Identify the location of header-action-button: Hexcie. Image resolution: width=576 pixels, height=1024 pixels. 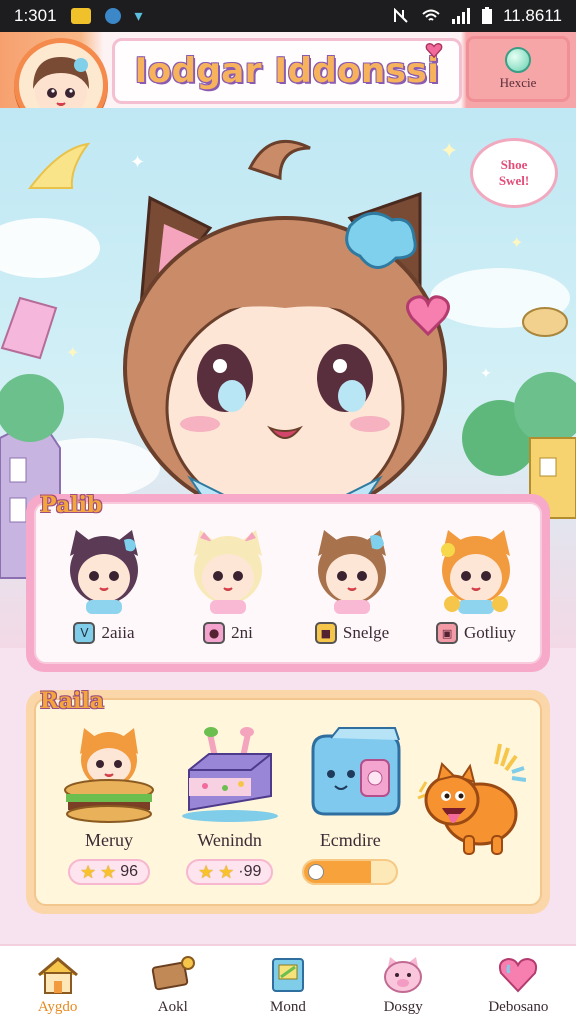
(518, 69).